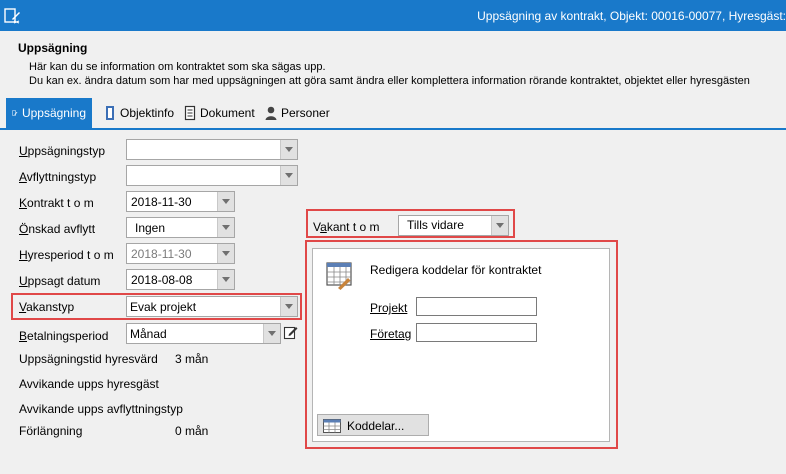 This screenshot has height=474, width=786. I want to click on koddelar-title: Redigera koddelar för kontraktet, so click(456, 270).